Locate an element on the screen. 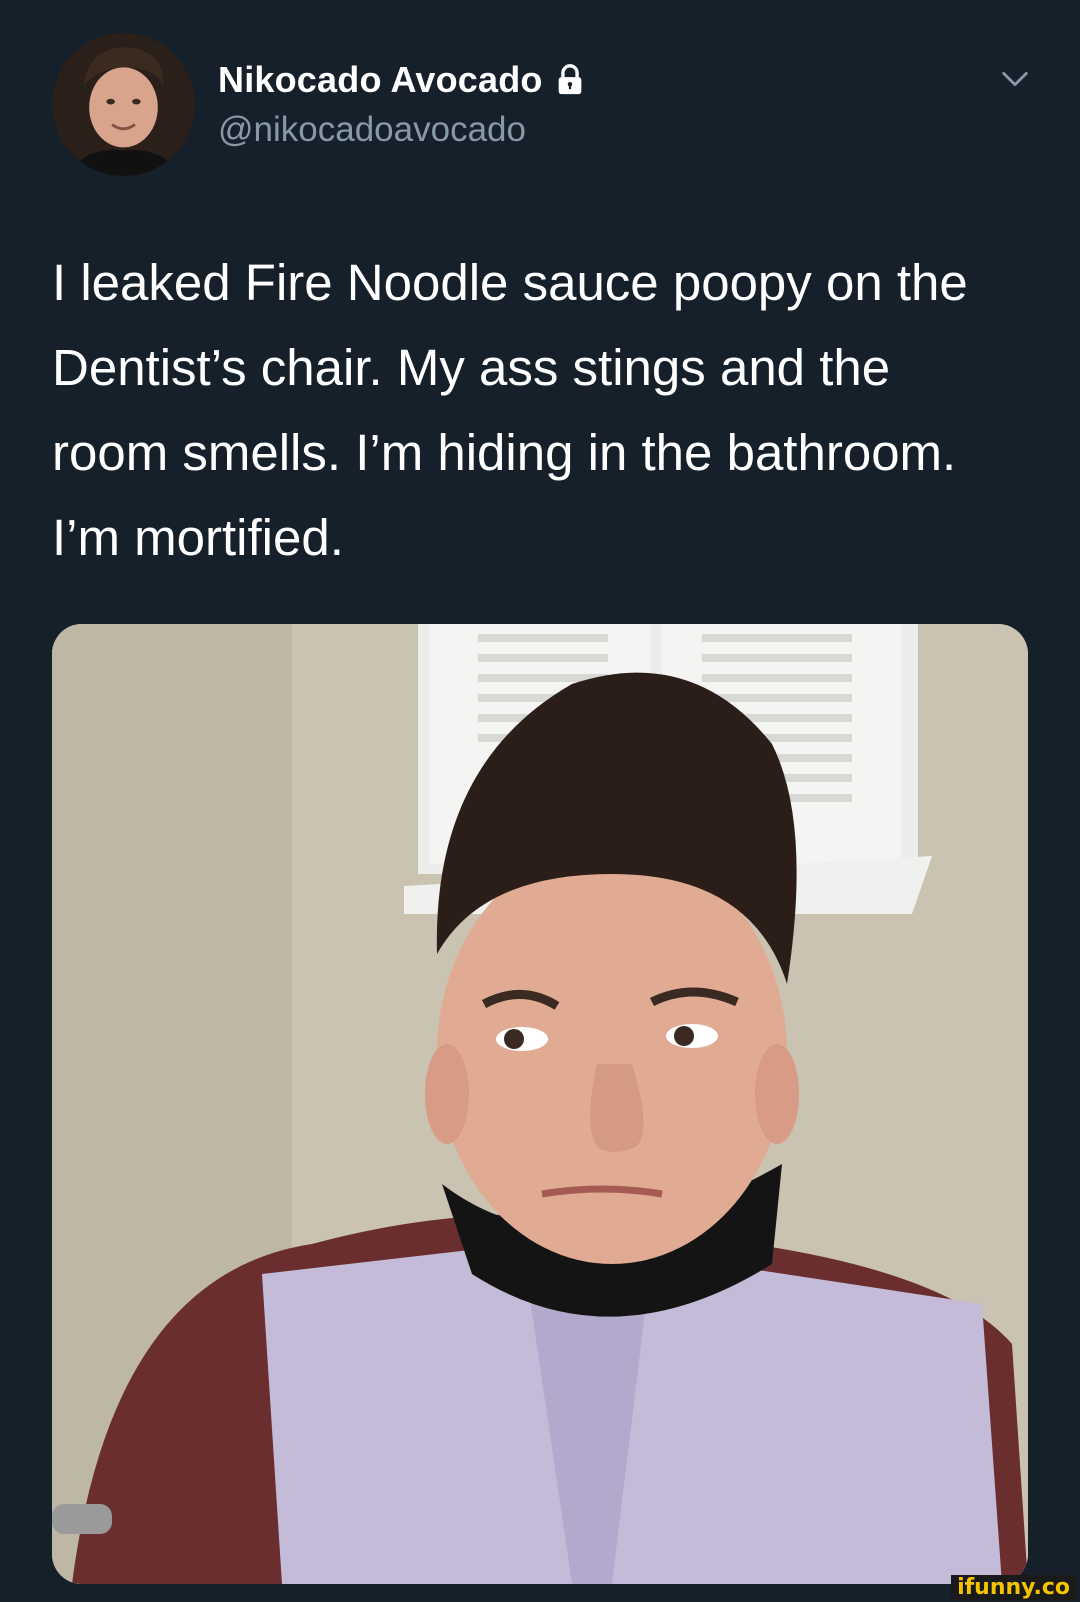  avatar-image is located at coordinates (123, 104).